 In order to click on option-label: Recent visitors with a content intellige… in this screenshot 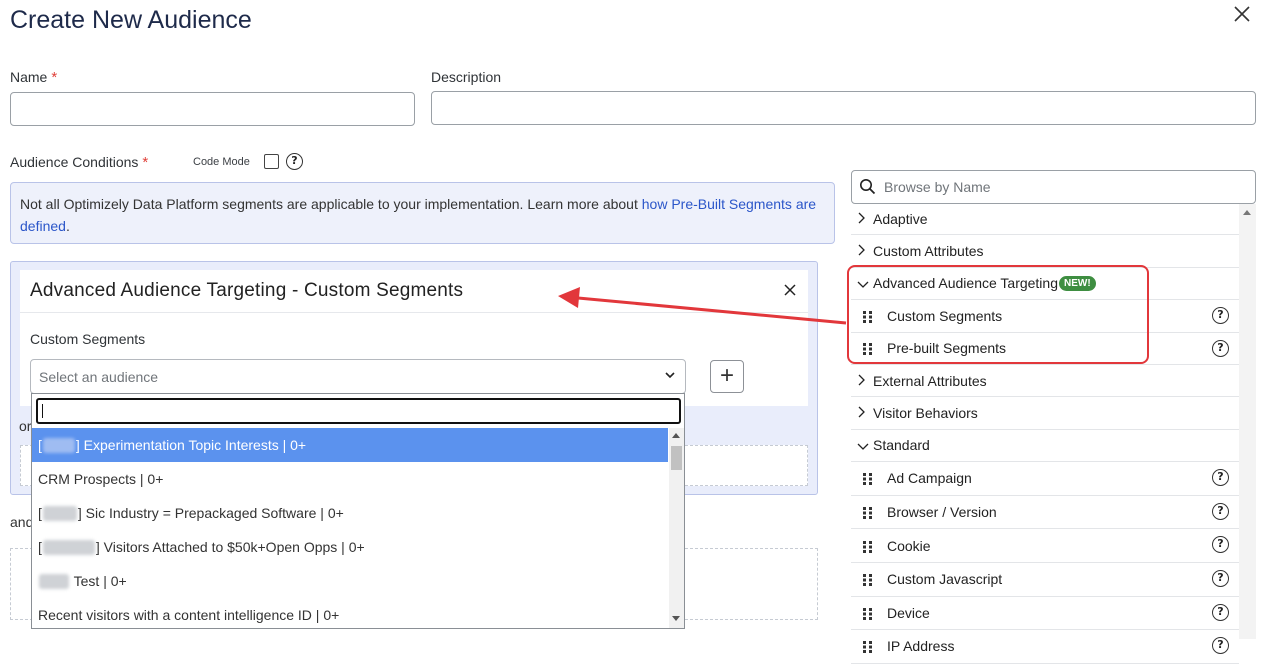, I will do `click(189, 615)`.